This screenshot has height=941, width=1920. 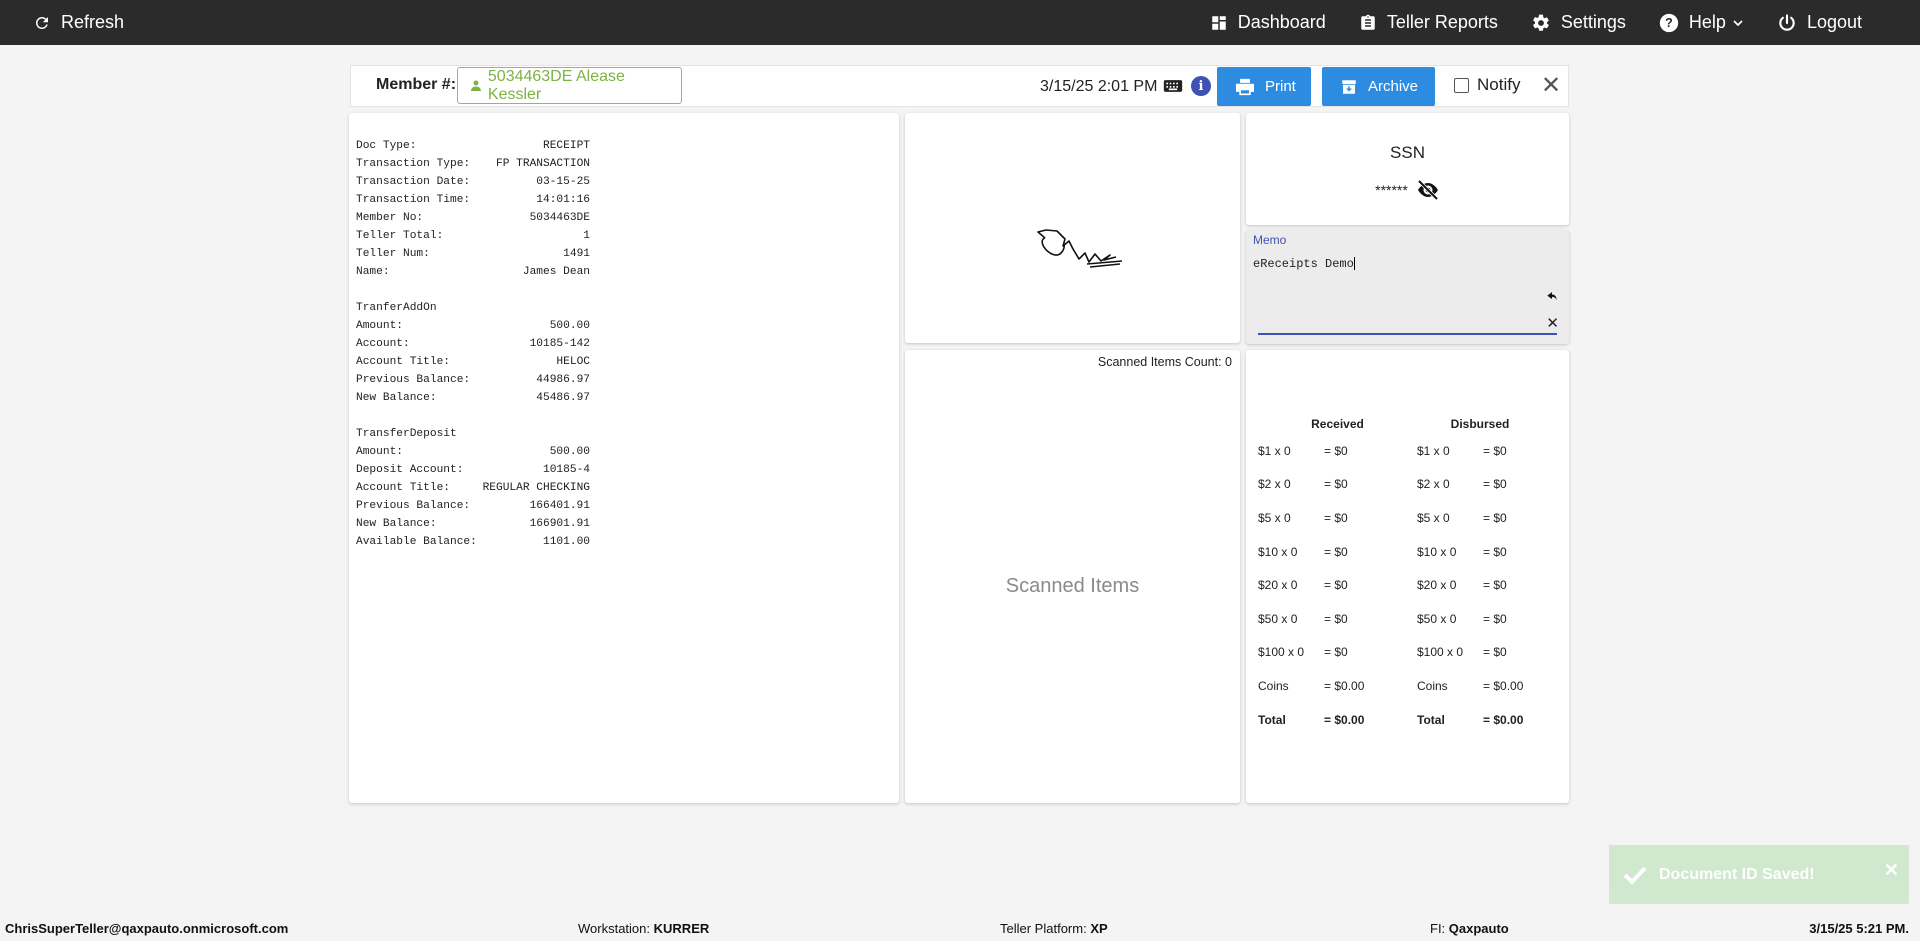 I want to click on teller-reports-label: Teller Reports, so click(x=1442, y=22).